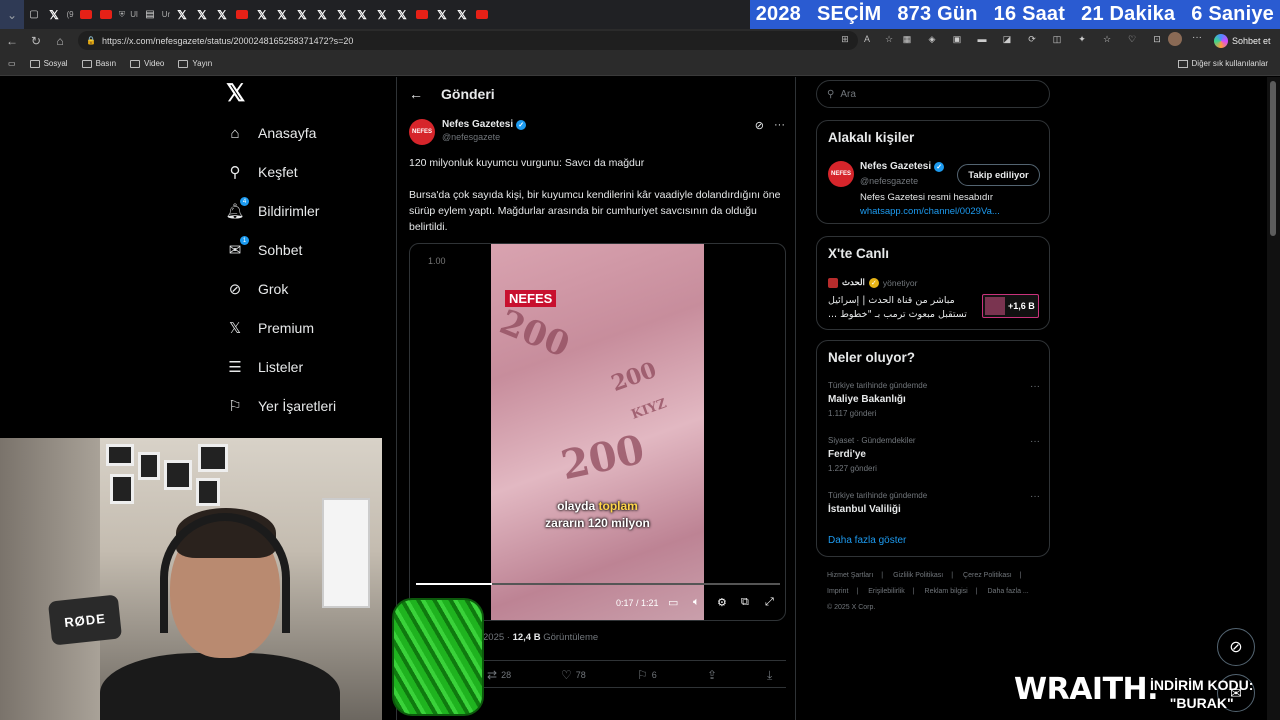 The image size is (1280, 720). What do you see at coordinates (872, 282) in the screenshot?
I see `live-host: الحدث ✓ yönetiyor` at bounding box center [872, 282].